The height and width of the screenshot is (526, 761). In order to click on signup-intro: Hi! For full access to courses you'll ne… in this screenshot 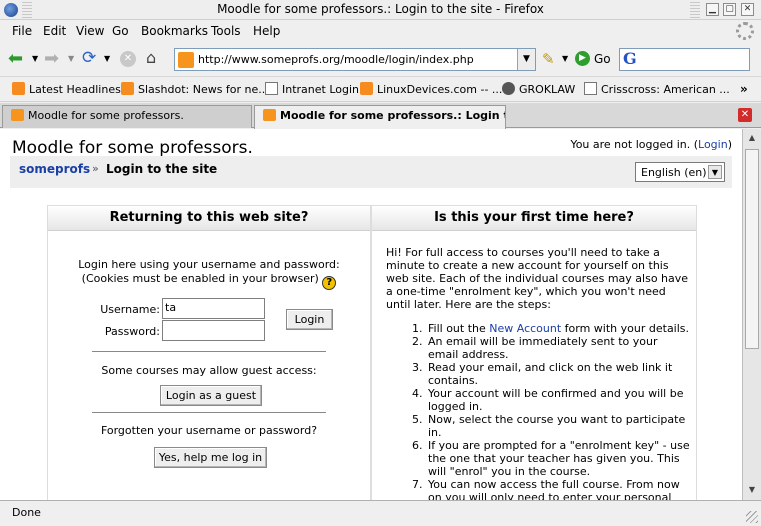, I will do `click(537, 278)`.